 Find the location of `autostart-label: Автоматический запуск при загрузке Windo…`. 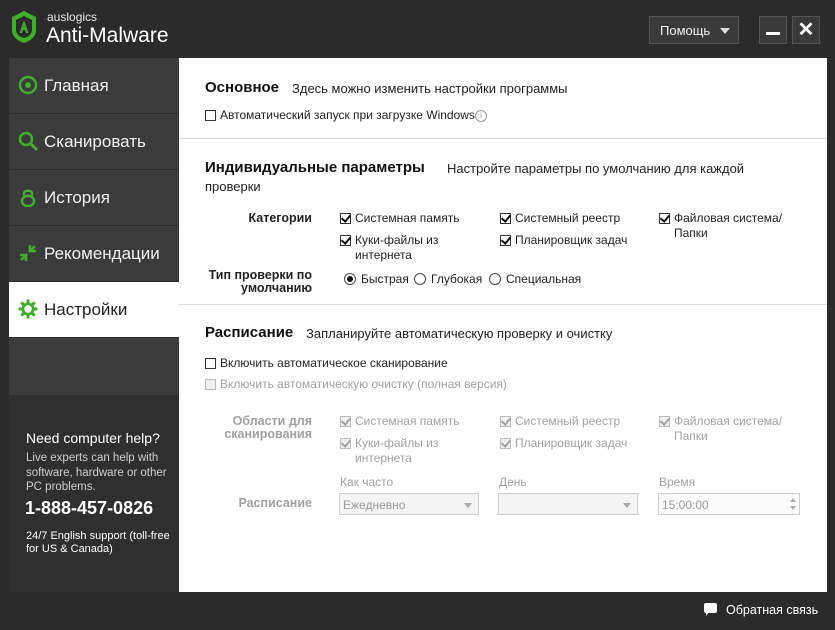

autostart-label: Автоматический запуск при загрузке Windo… is located at coordinates (347, 115).